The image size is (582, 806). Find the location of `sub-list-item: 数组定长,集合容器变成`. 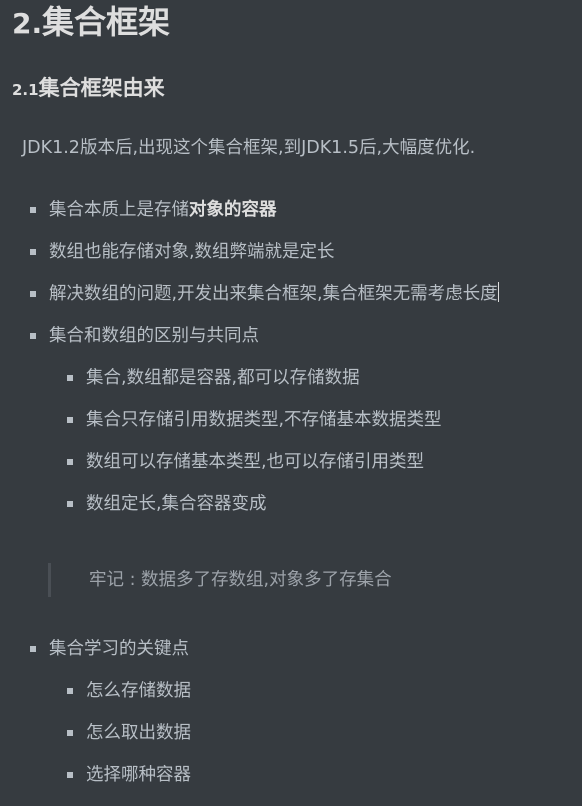

sub-list-item: 数组定长,集合容器变成 is located at coordinates (167, 504).